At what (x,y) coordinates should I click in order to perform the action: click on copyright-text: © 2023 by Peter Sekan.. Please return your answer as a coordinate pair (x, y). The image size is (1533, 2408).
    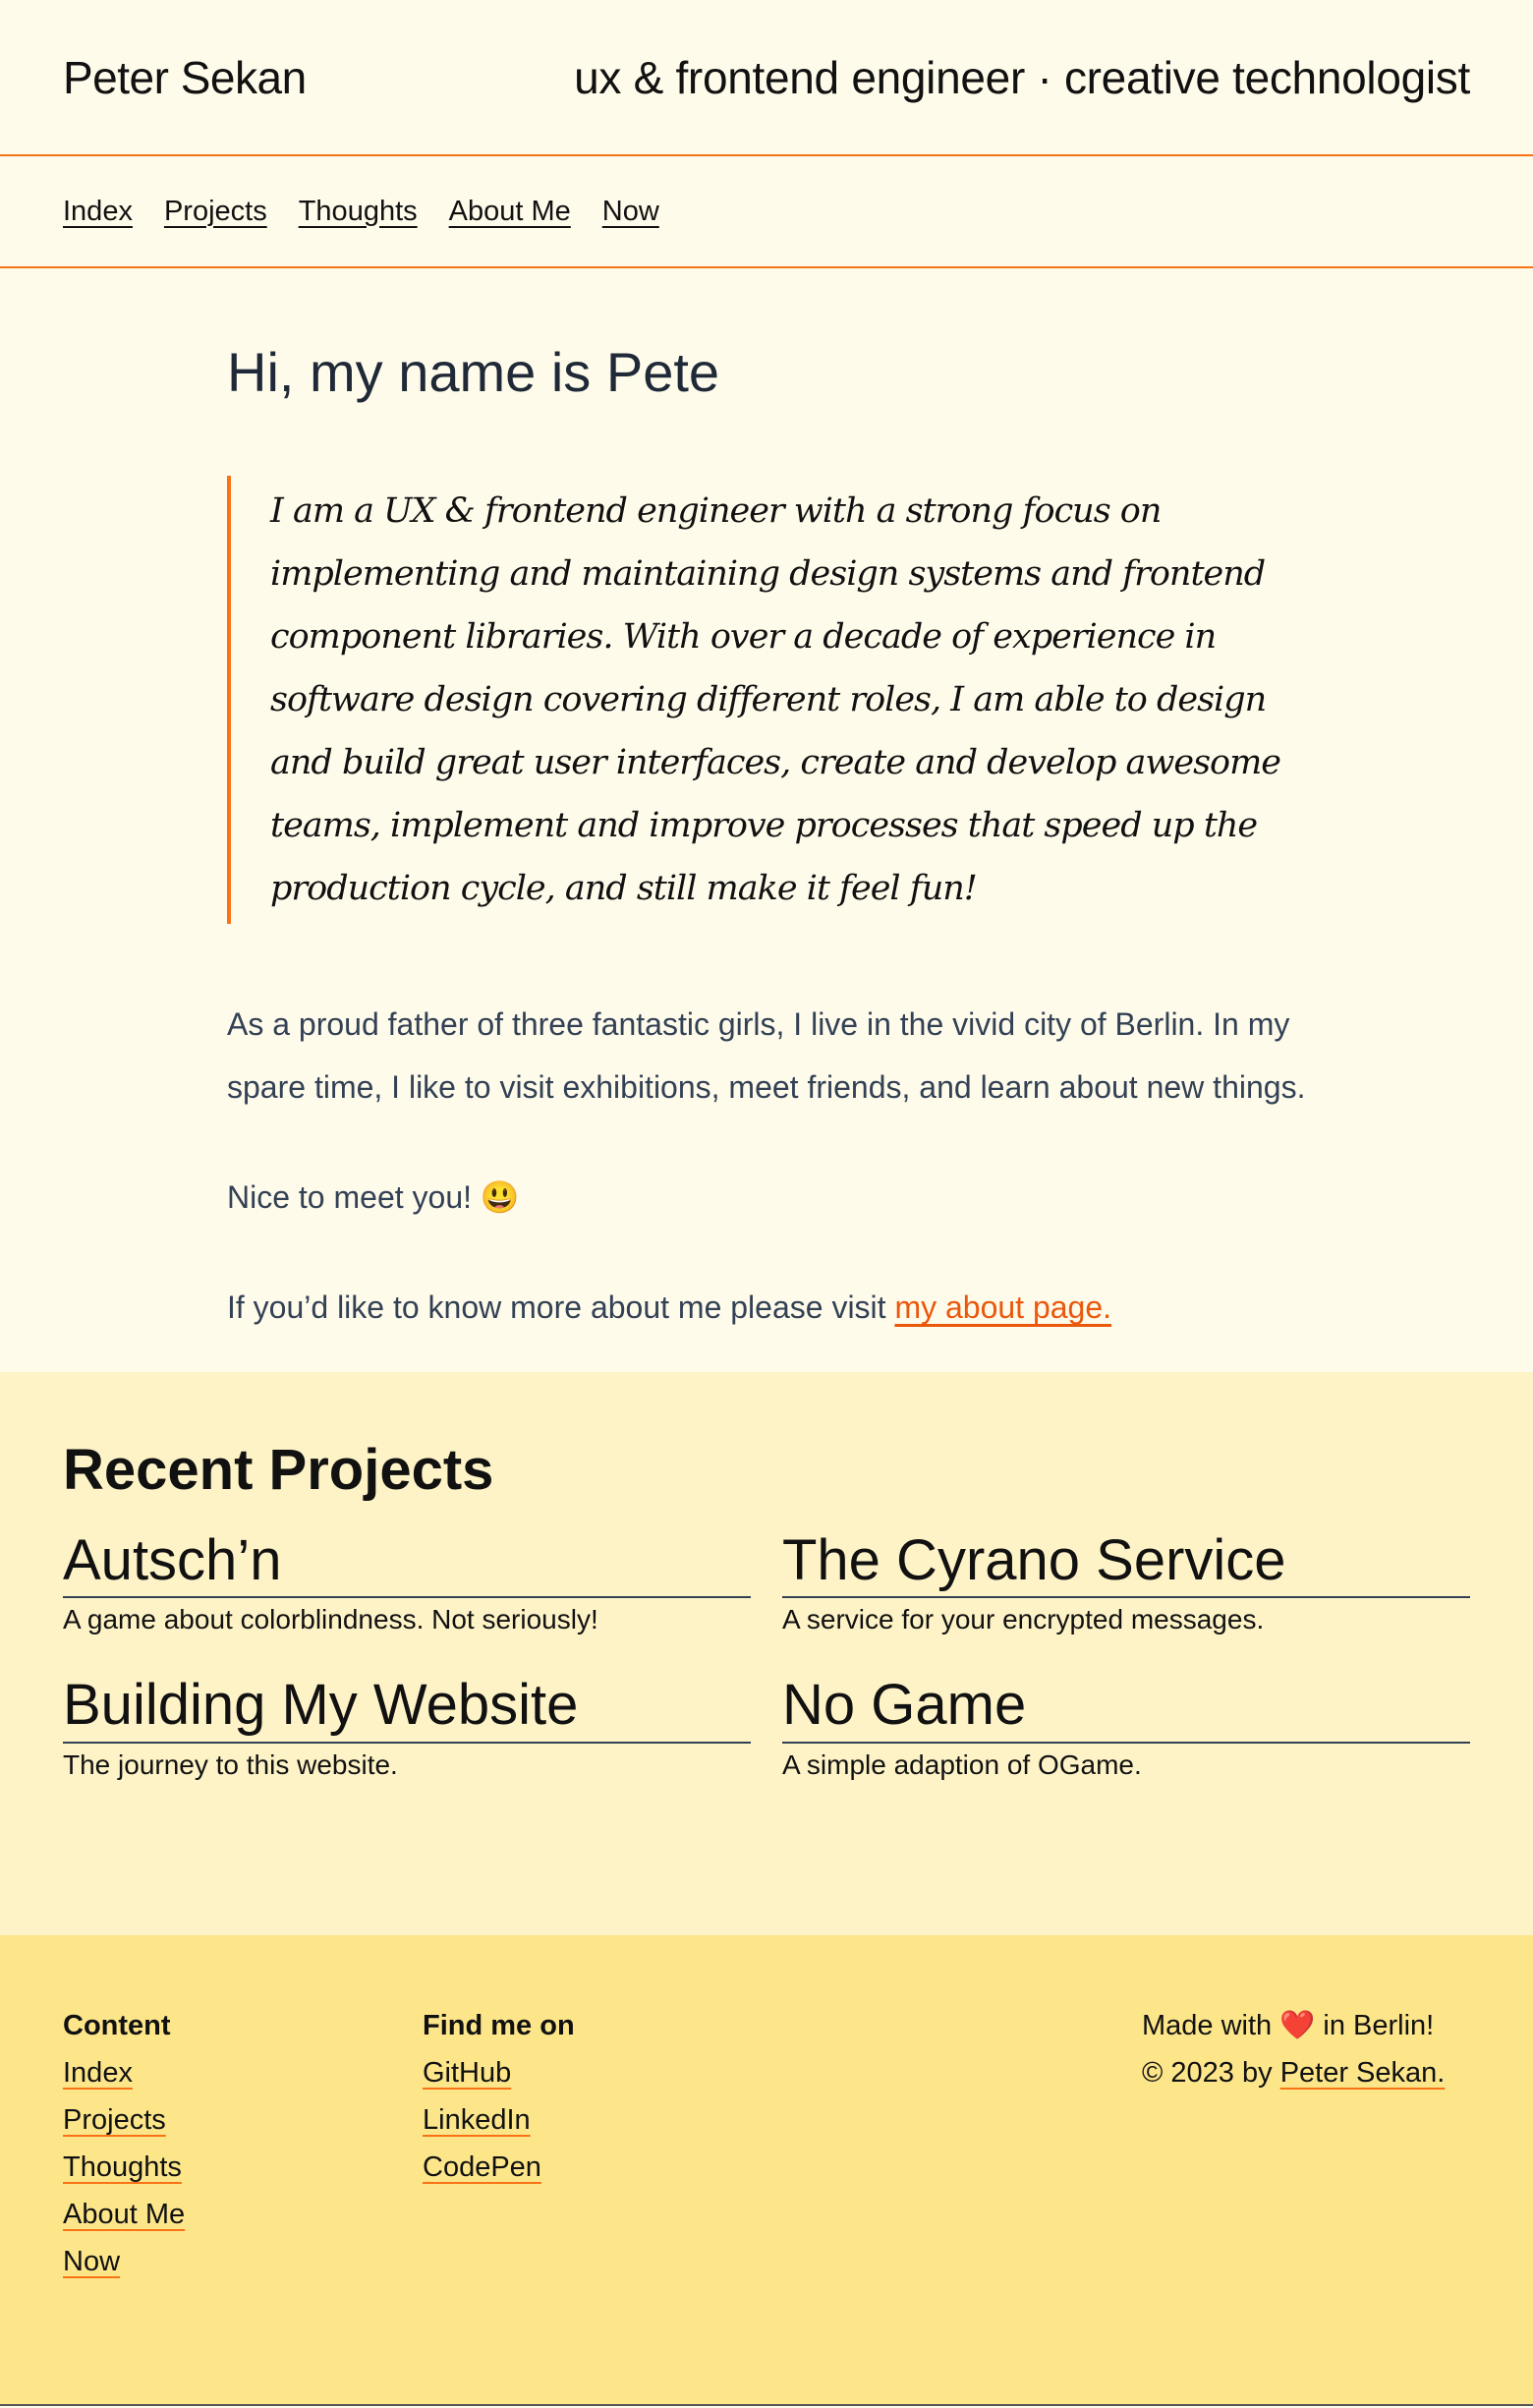
    Looking at the image, I should click on (1293, 2073).